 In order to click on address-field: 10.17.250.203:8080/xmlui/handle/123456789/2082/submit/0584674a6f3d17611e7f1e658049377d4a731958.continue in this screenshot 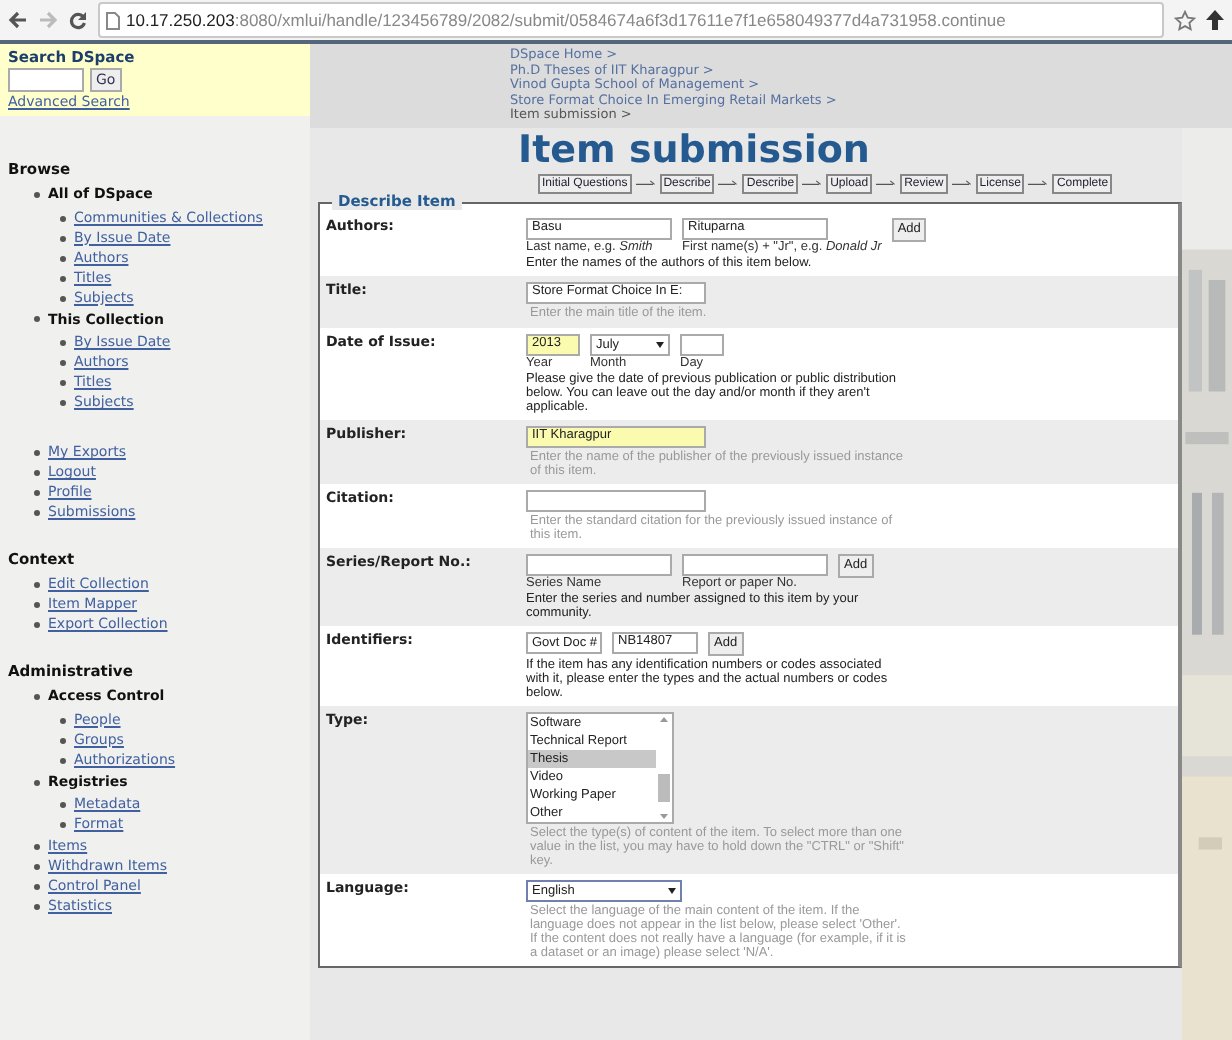, I will do `click(631, 20)`.